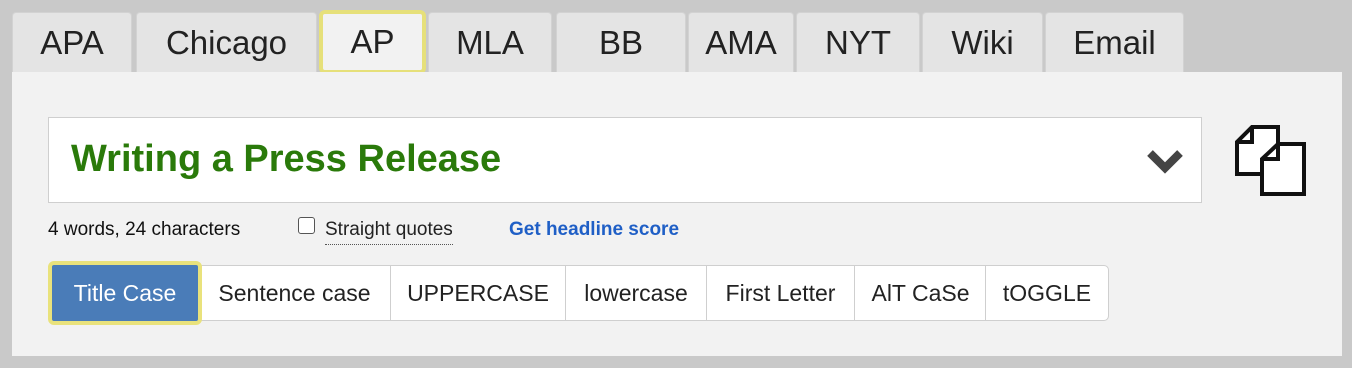 The width and height of the screenshot is (1352, 368). Describe the element at coordinates (594, 230) in the screenshot. I see `headline-score-link: Get headline score` at that location.